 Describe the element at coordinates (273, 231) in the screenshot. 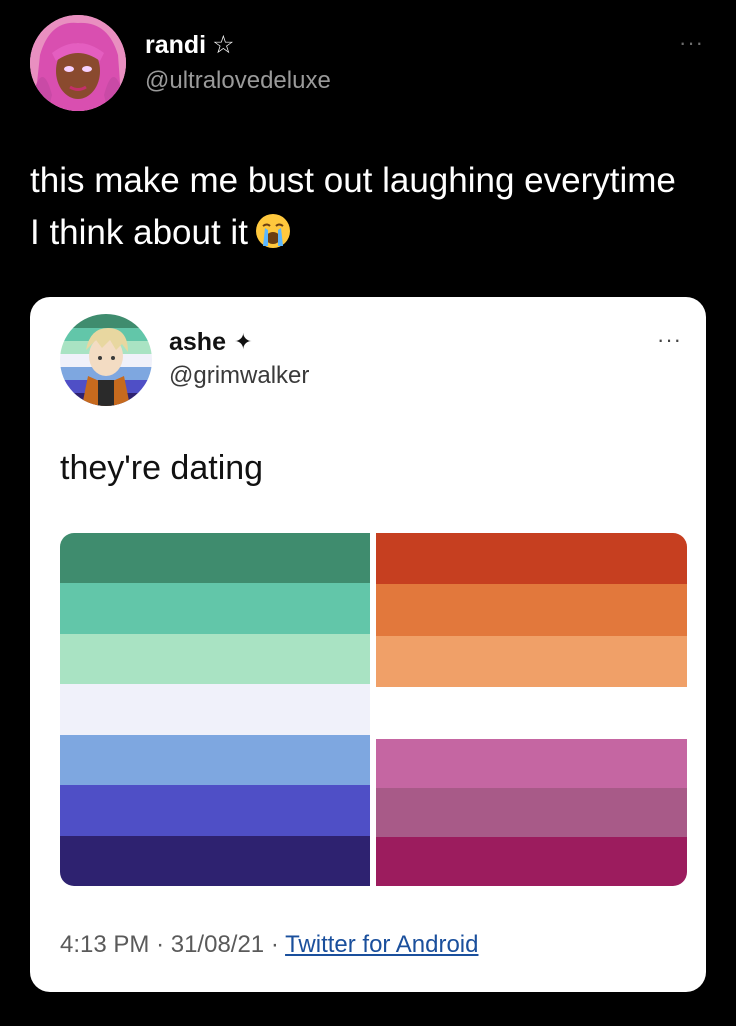

I see `loudly-crying-face-icon` at that location.